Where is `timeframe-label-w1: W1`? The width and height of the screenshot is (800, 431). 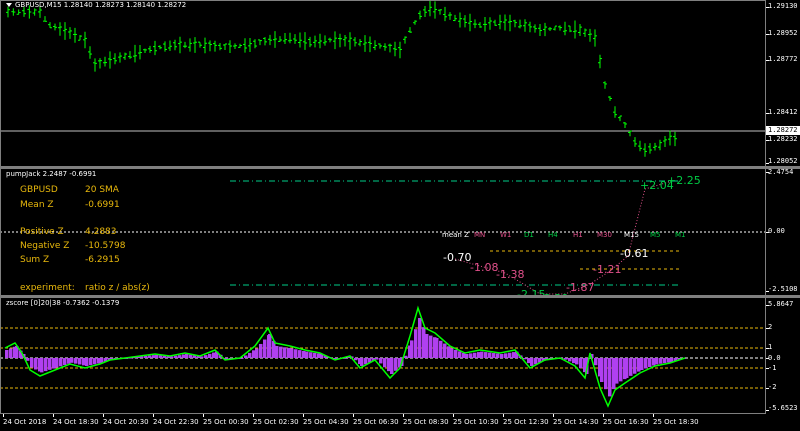 timeframe-label-w1: W1 is located at coordinates (506, 235).